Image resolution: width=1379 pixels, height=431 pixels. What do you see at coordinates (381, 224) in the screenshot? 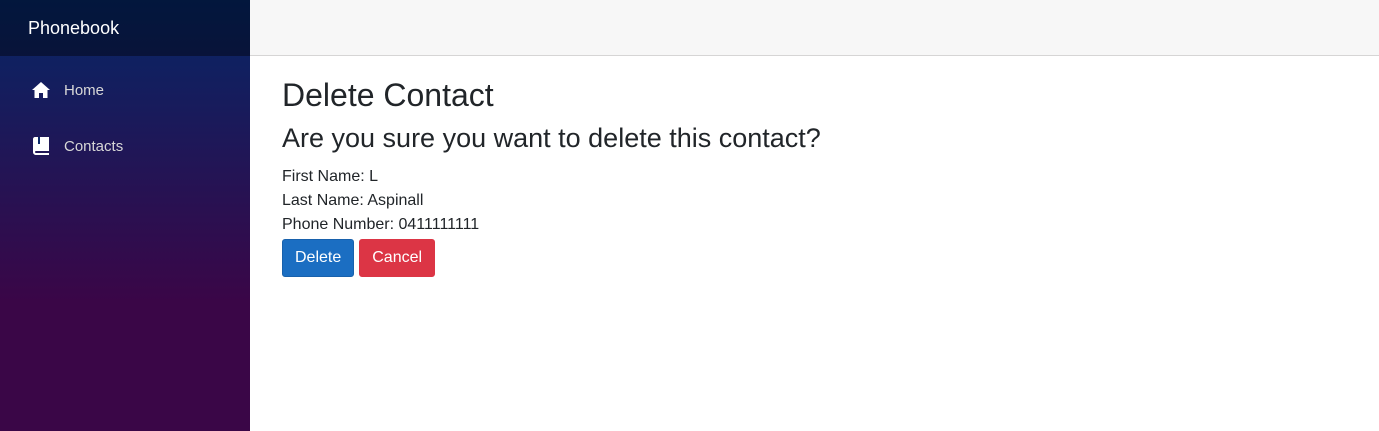
I see `phone-number-detail: Phone Number: 0411111111` at bounding box center [381, 224].